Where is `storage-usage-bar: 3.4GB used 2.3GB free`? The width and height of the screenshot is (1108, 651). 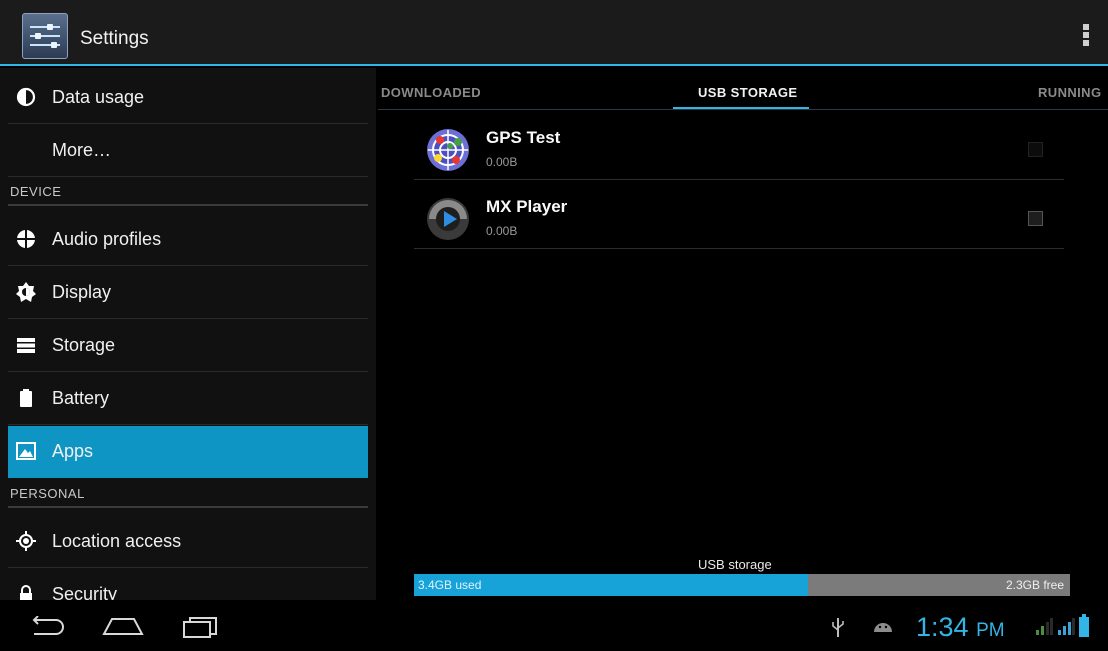
storage-usage-bar: 3.4GB used 2.3GB free is located at coordinates (742, 585).